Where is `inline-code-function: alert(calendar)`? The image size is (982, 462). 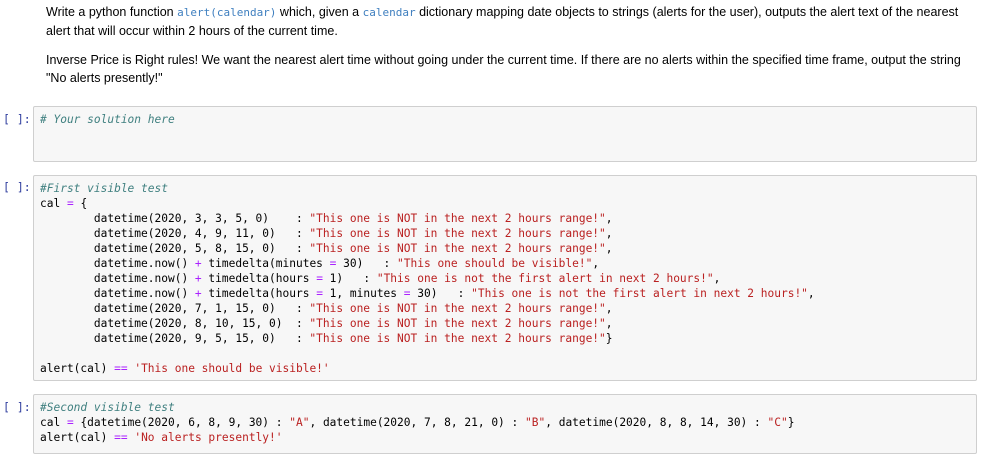
inline-code-function: alert(calendar) is located at coordinates (227, 12).